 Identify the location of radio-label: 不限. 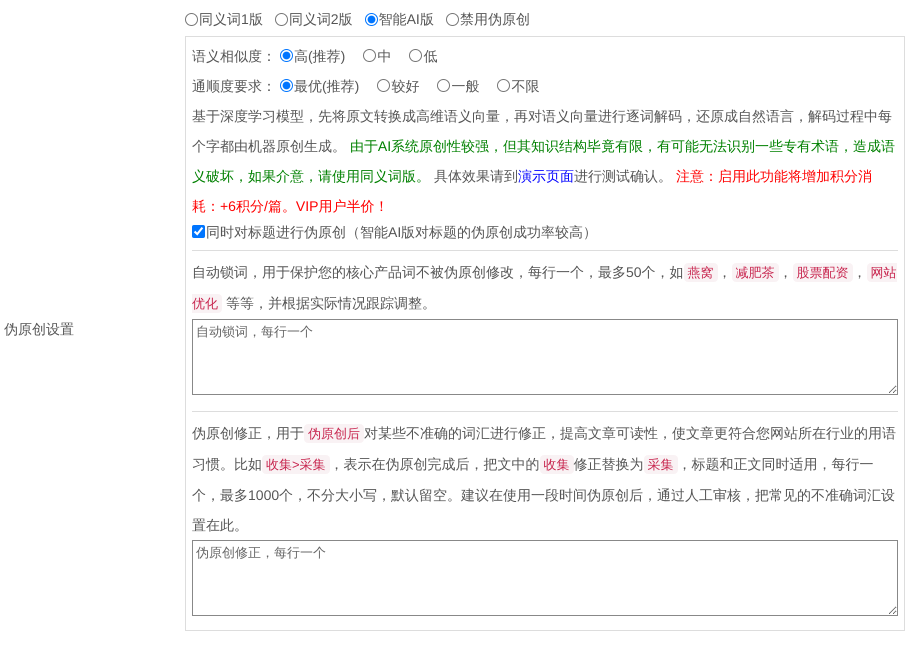
(525, 85).